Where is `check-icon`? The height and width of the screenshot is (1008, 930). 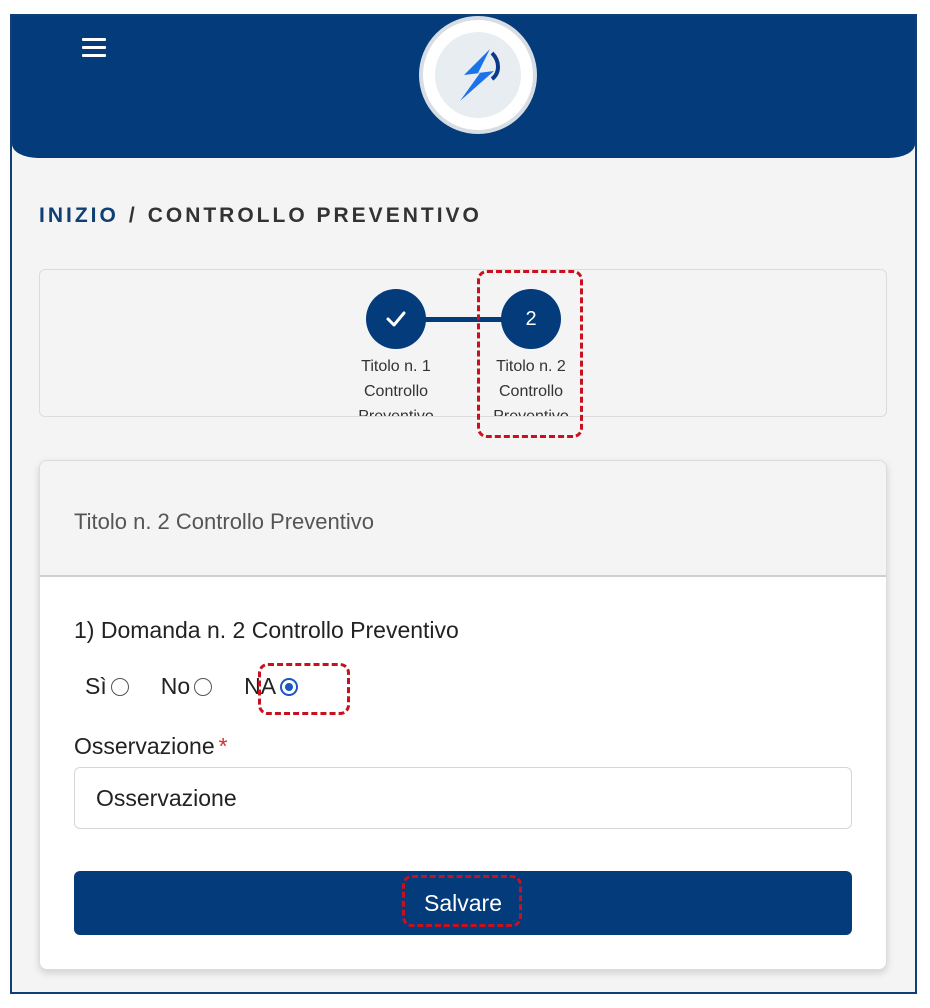
check-icon is located at coordinates (396, 319).